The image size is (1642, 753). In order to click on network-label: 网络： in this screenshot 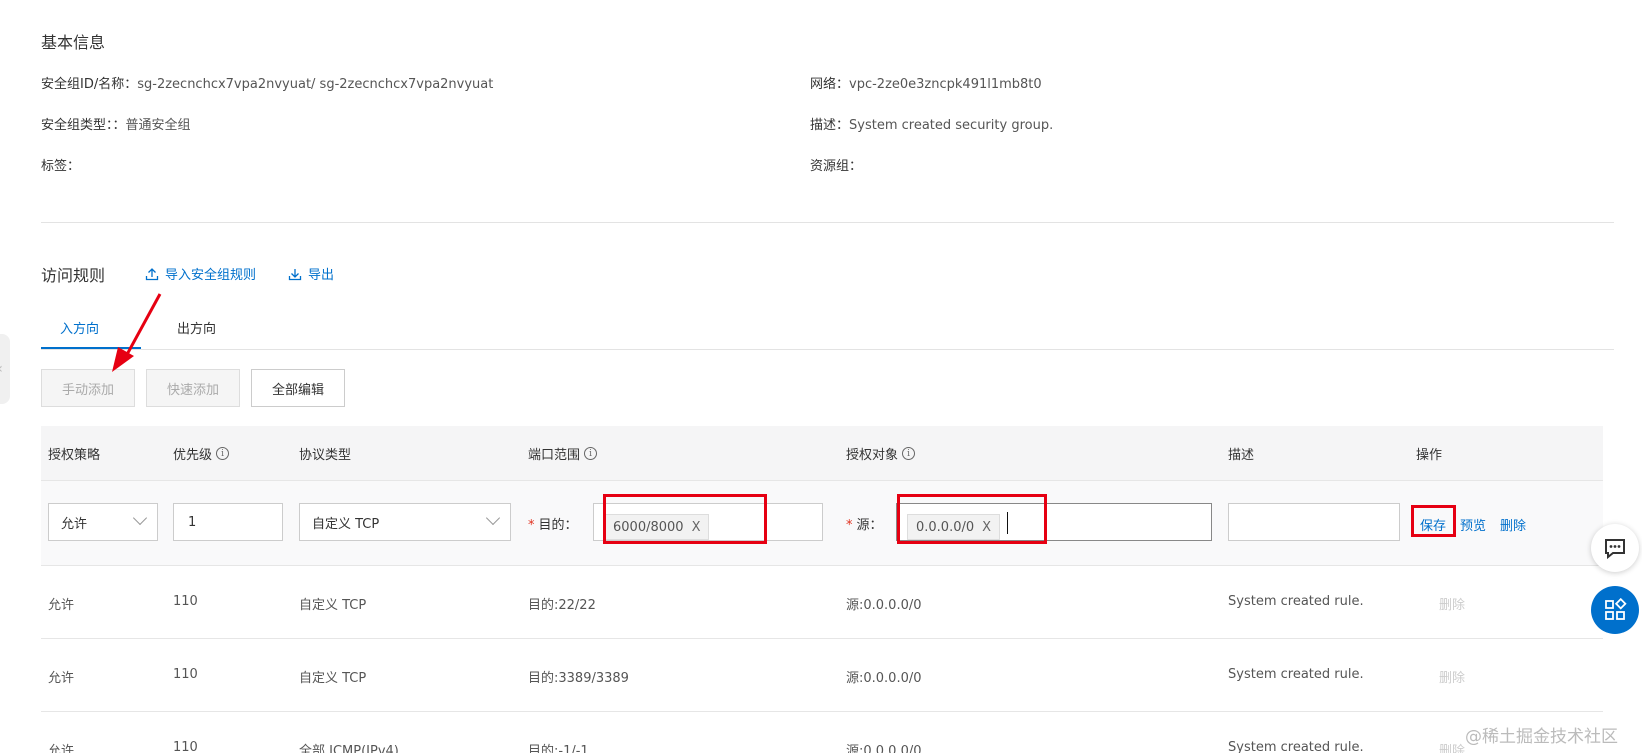, I will do `click(830, 84)`.